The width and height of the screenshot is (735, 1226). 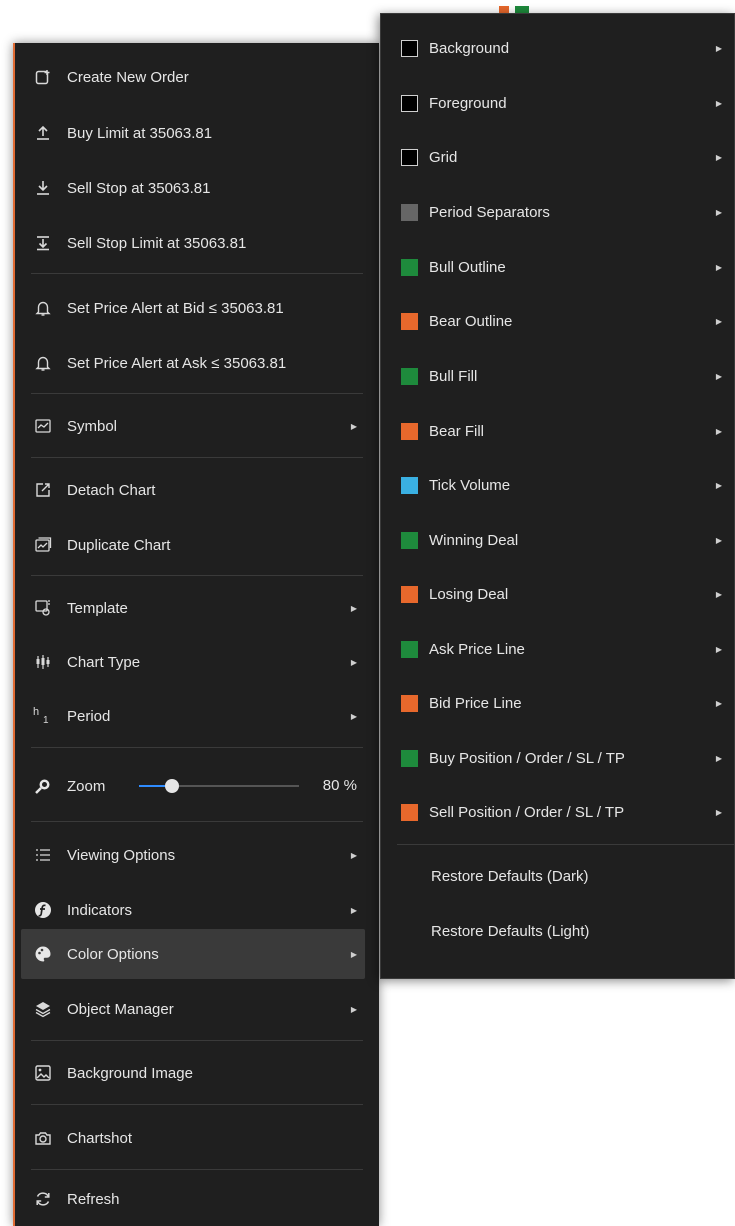 I want to click on color-item-winning-deal: Winning Deal ▶, so click(x=557, y=540).